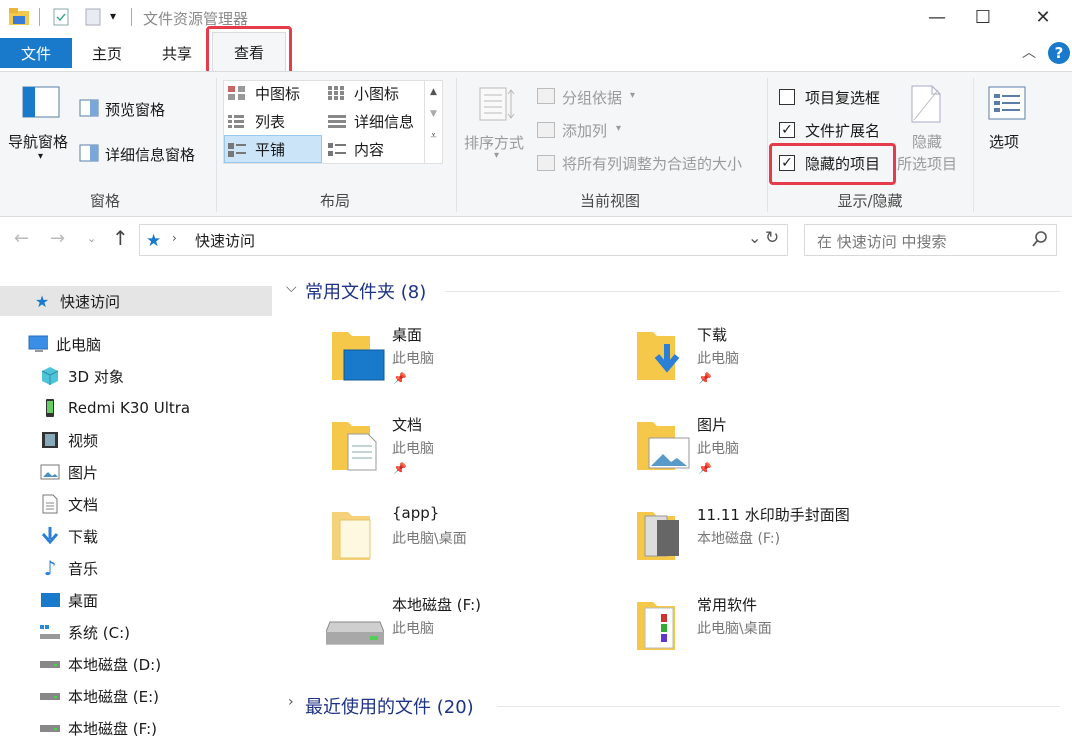 Image resolution: width=1072 pixels, height=745 pixels. What do you see at coordinates (770, 537) in the screenshot?
I see `tile-watermark-cover: 11.11 水印助手封面图 本地磁盘 (F:)` at bounding box center [770, 537].